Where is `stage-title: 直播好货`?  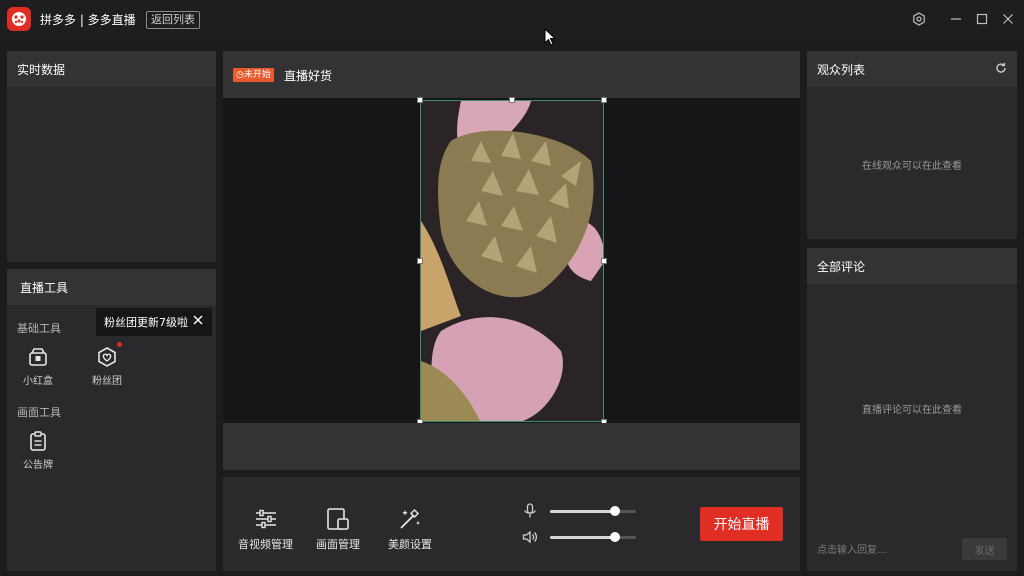
stage-title: 直播好货 is located at coordinates (308, 76).